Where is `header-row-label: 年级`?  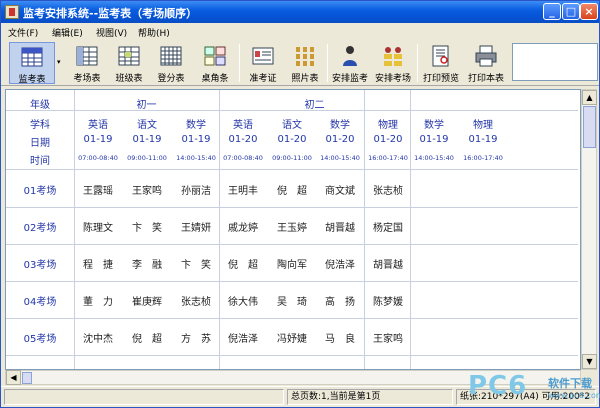 header-row-label: 年级 is located at coordinates (40, 105).